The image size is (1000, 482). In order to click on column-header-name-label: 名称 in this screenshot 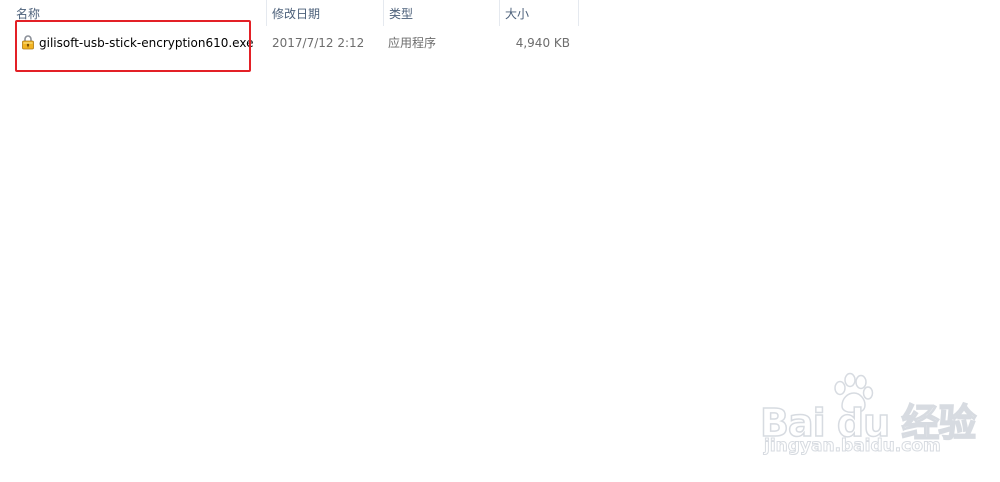, I will do `click(28, 14)`.